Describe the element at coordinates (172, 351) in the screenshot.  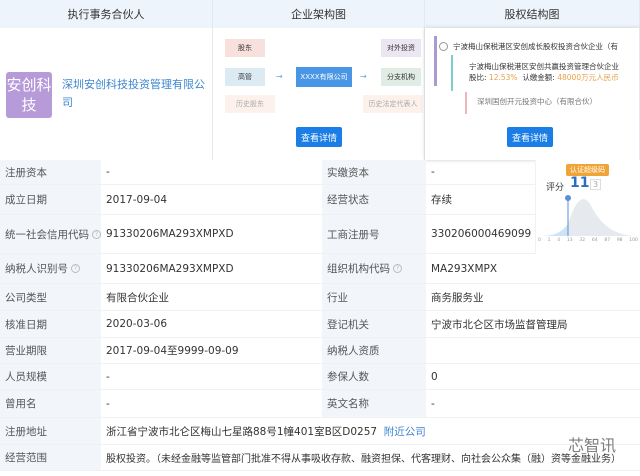
I see `field-value: 2017-09-04至9999-09-09` at that location.